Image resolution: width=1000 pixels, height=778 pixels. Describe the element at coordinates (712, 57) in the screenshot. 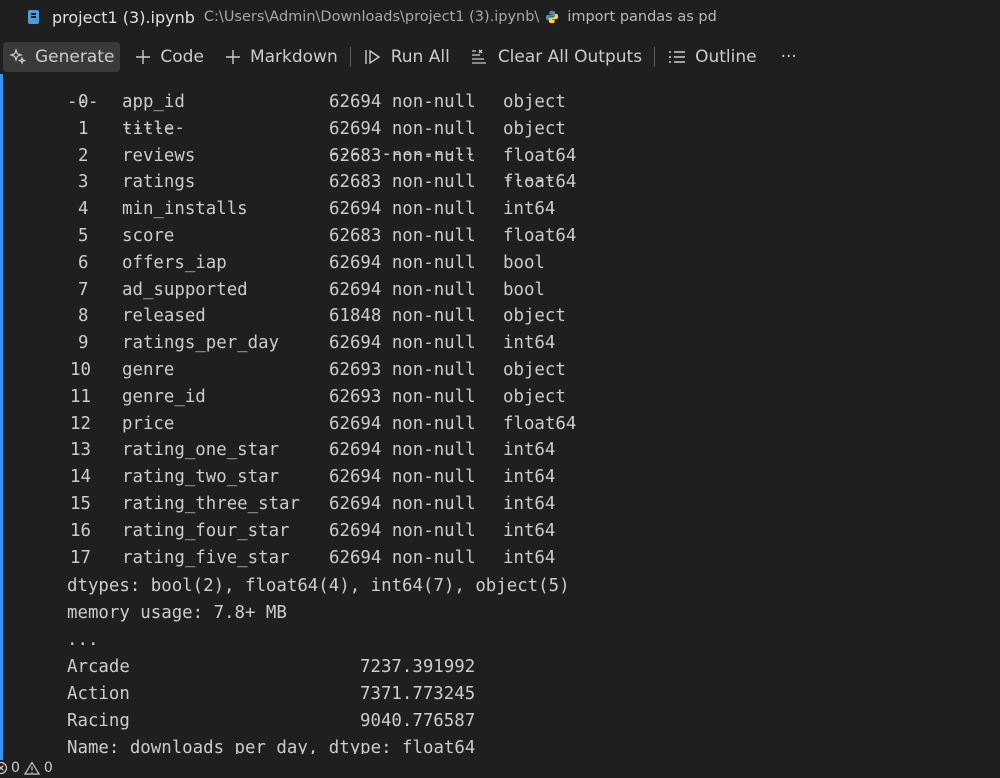

I see `outline-button: Outline` at that location.